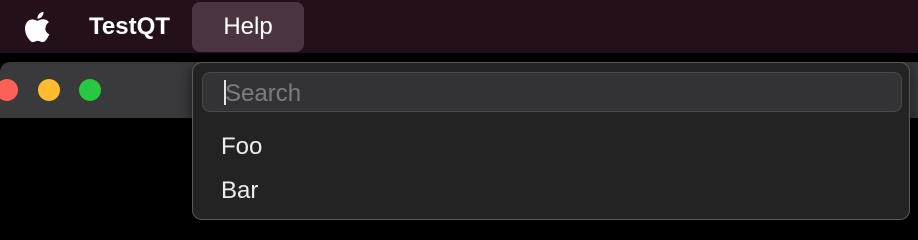 The image size is (918, 240). What do you see at coordinates (551, 191) in the screenshot?
I see `menu-item-bar: Bar` at bounding box center [551, 191].